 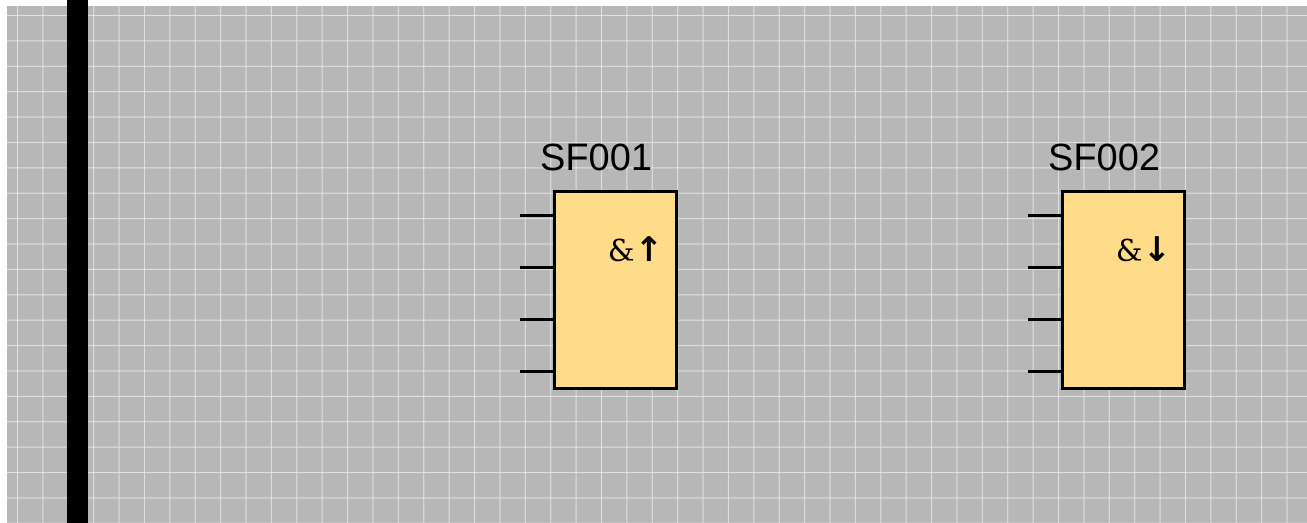 I want to click on and-edge-symbol: &↓, so click(x=1143, y=250).